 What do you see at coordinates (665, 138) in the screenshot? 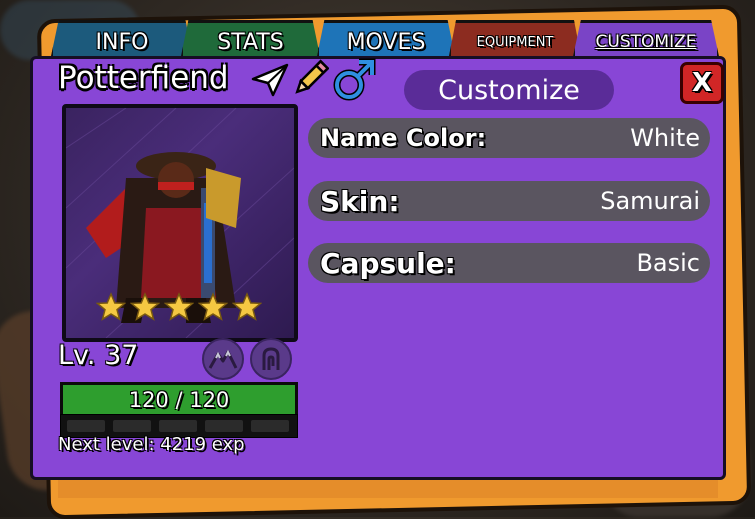
I see `name-color-value: White` at bounding box center [665, 138].